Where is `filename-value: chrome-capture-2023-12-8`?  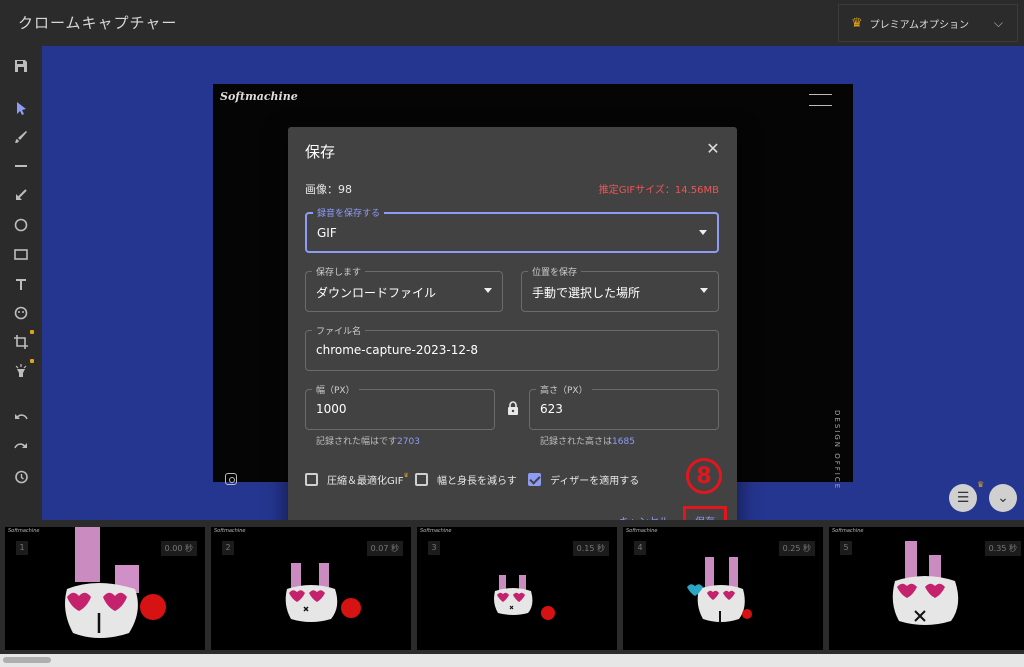
filename-value: chrome-capture-2023-12-8 is located at coordinates (397, 350).